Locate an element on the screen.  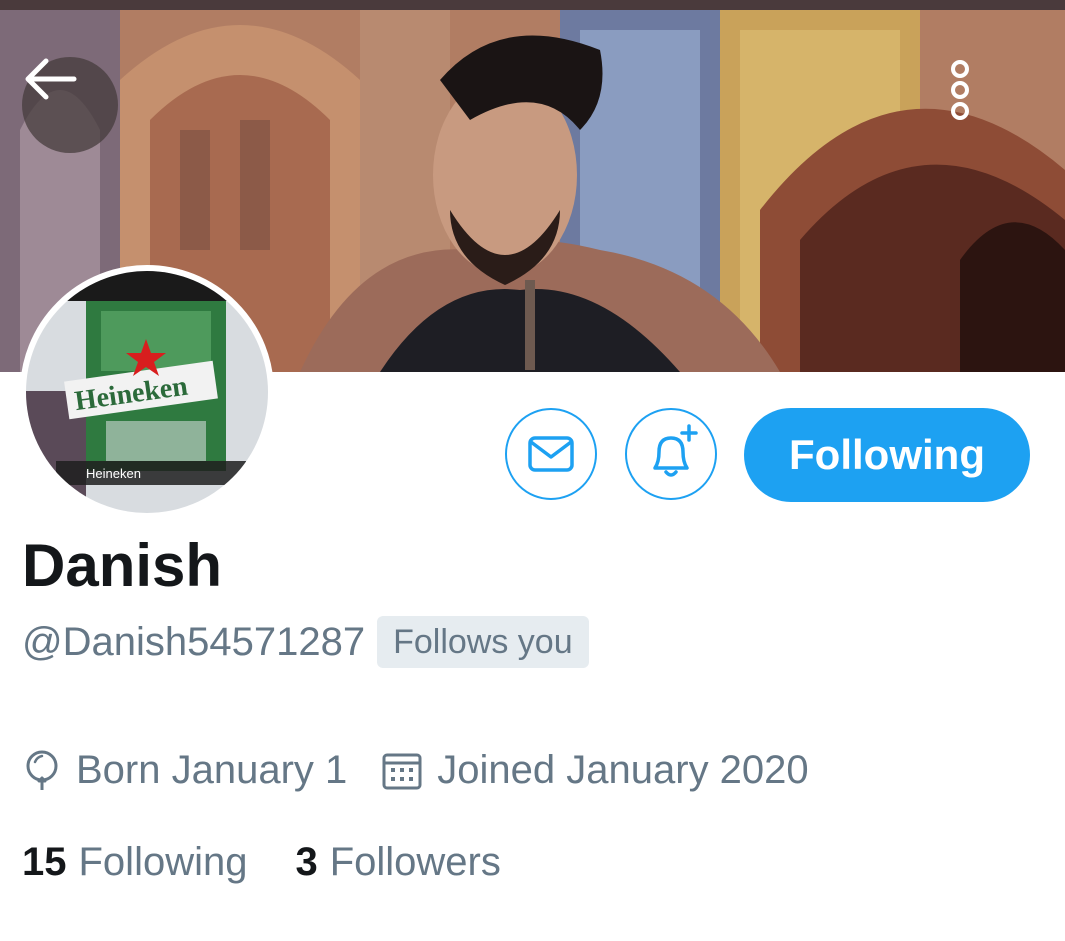
notifications-button is located at coordinates (671, 454).